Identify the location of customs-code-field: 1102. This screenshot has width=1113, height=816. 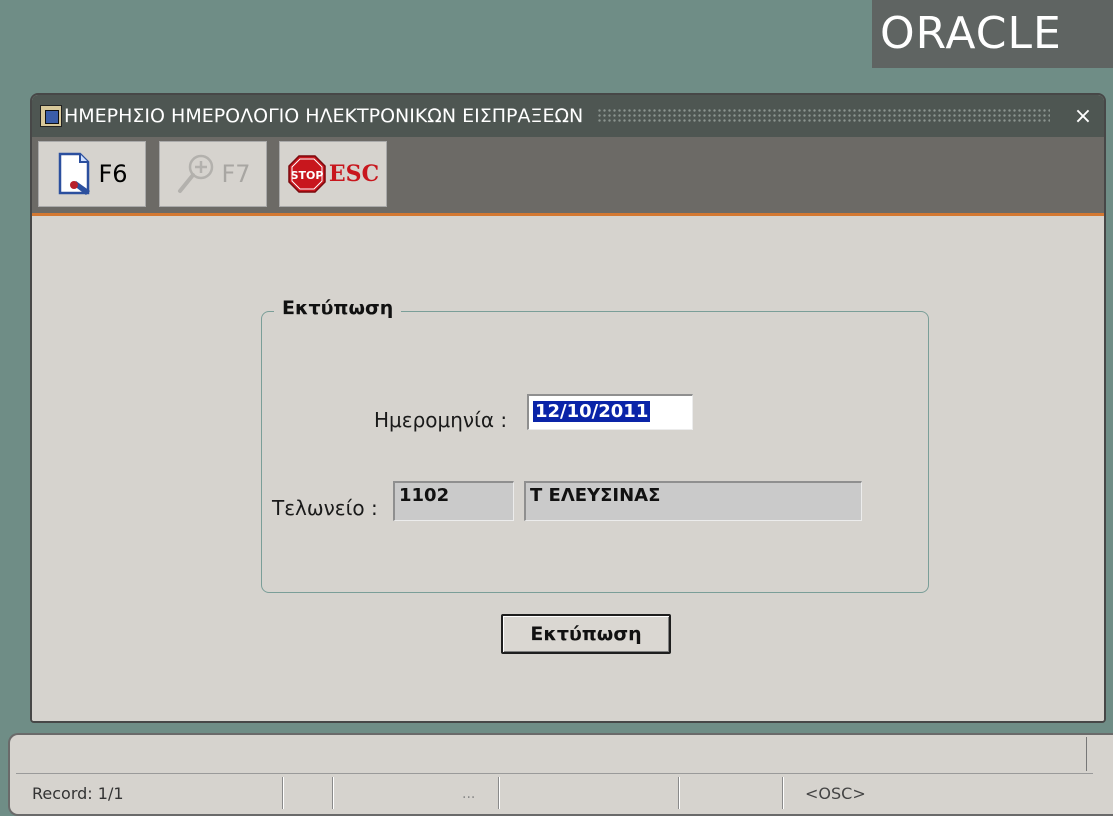
(453, 501).